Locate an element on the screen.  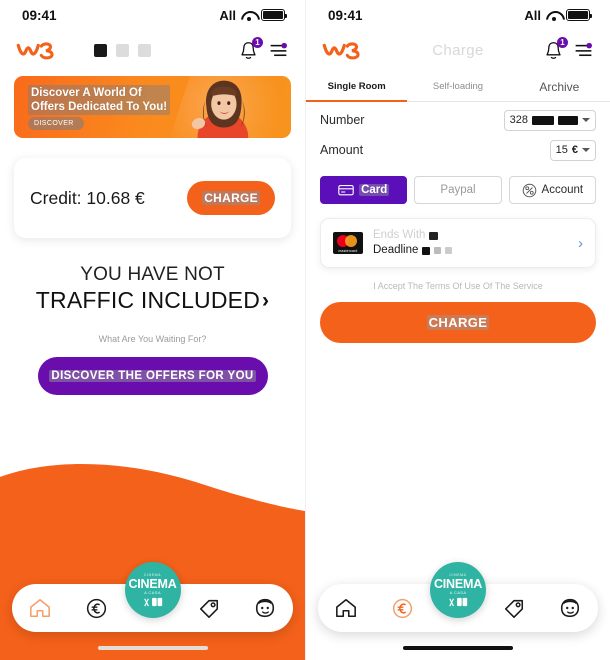
cinema-badge-right: CINEMA CINEMA A CASA is located at coordinates (458, 590).